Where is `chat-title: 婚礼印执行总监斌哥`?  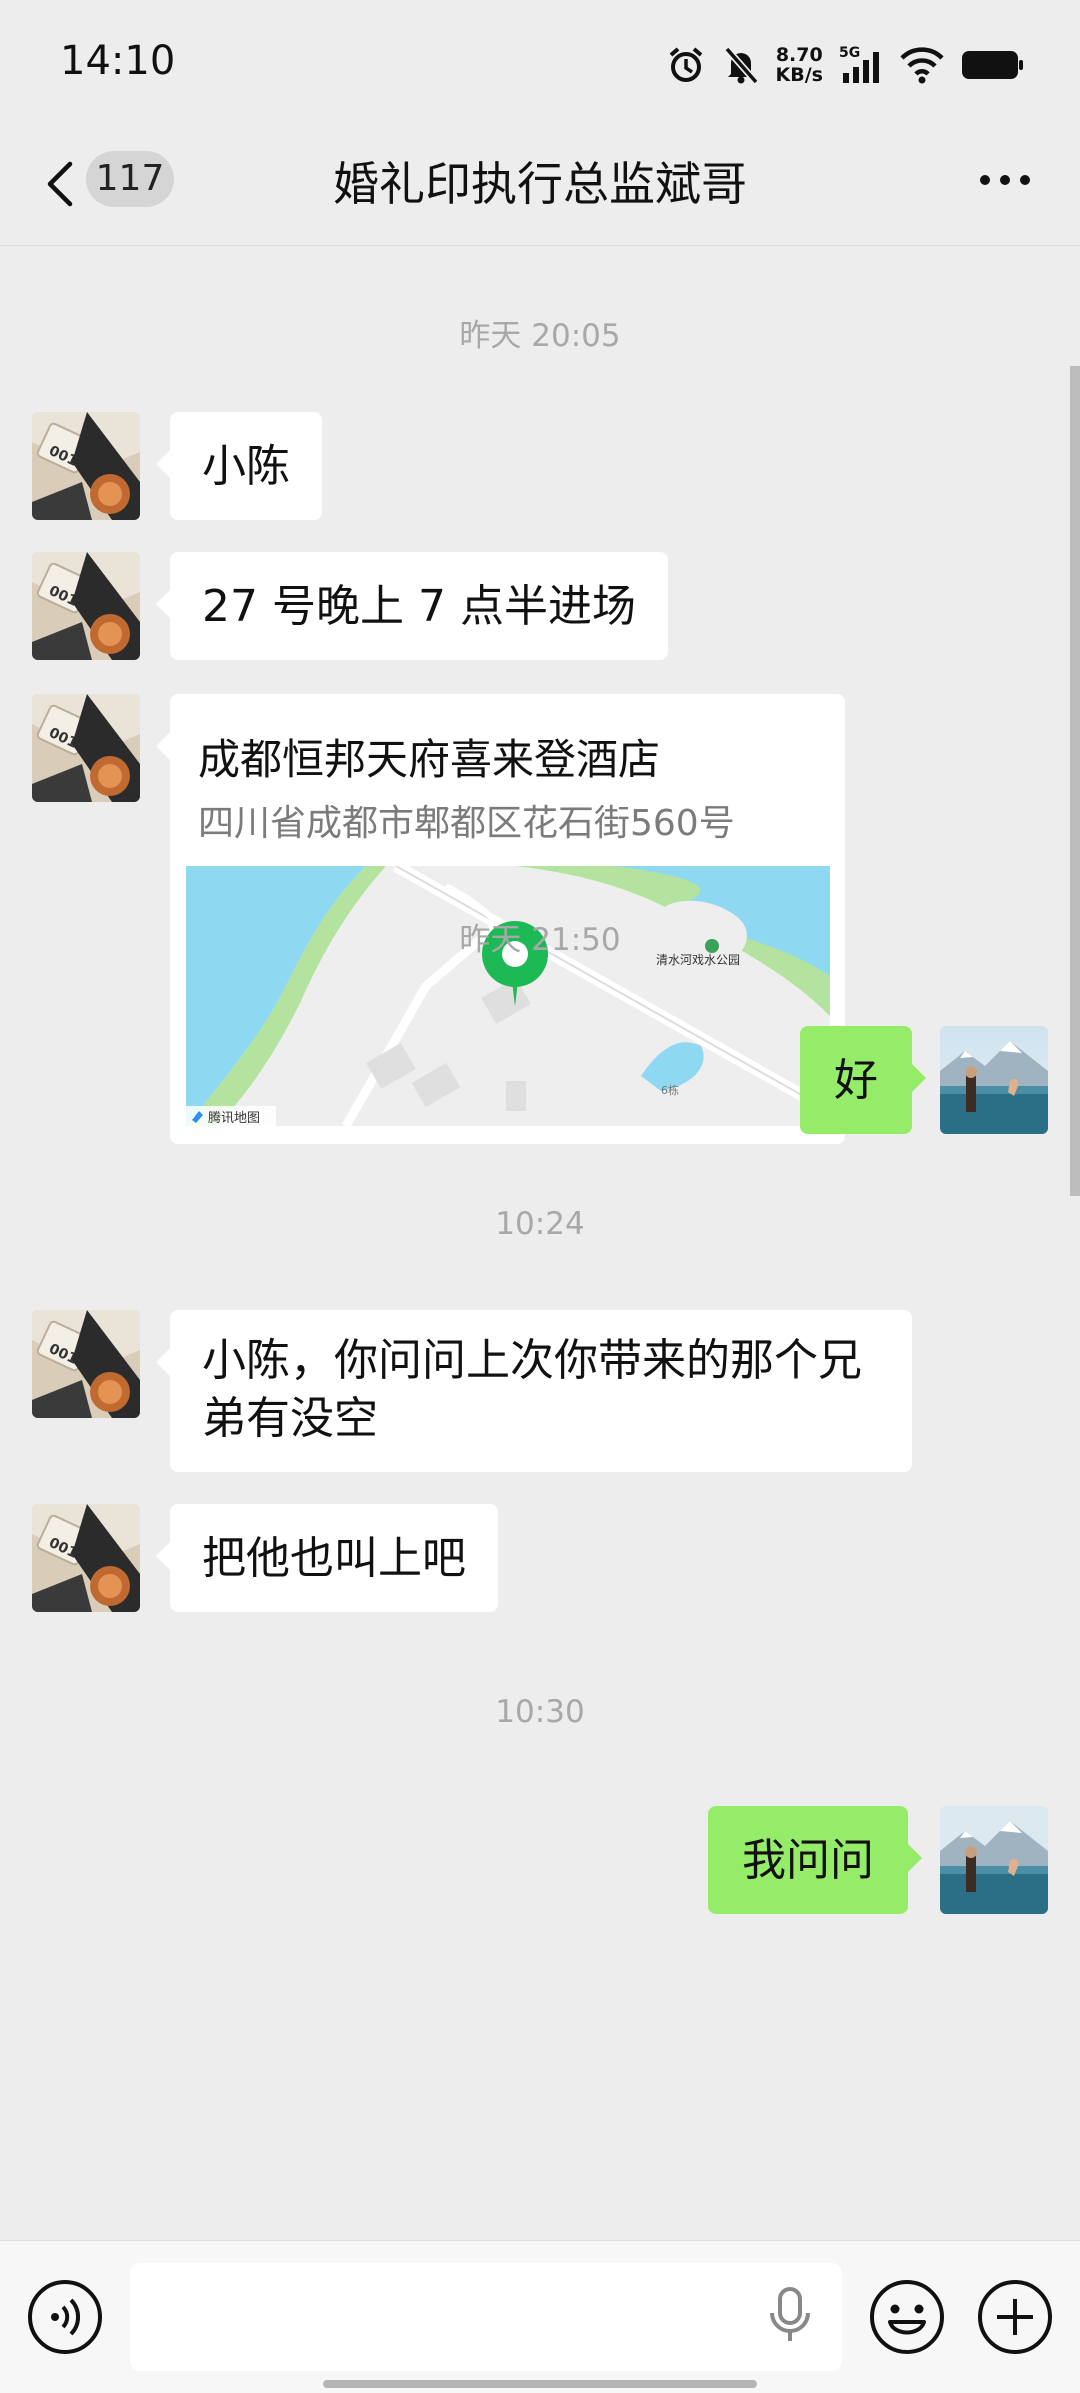 chat-title: 婚礼印执行总监斌哥 is located at coordinates (540, 184).